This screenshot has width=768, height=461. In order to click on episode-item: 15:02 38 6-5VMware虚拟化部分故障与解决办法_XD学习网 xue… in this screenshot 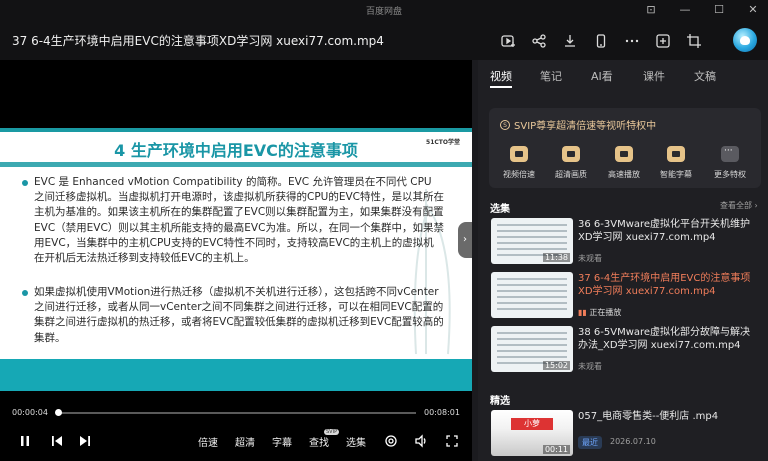, I will do `click(625, 350)`.